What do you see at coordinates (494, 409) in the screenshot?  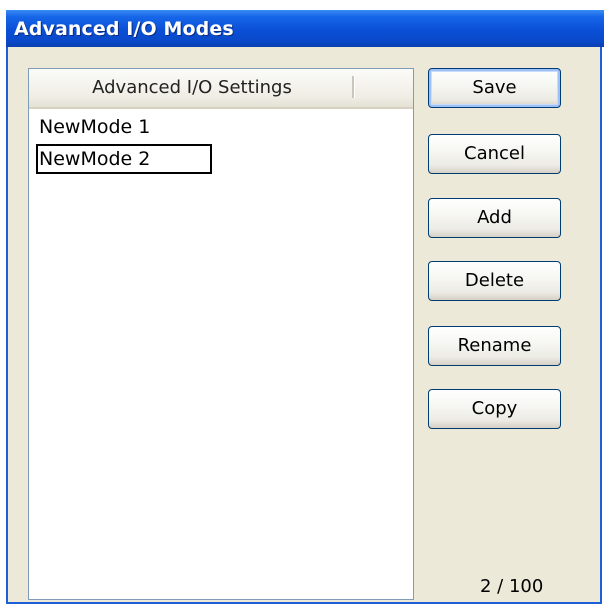 I see `copy-button: Copy` at bounding box center [494, 409].